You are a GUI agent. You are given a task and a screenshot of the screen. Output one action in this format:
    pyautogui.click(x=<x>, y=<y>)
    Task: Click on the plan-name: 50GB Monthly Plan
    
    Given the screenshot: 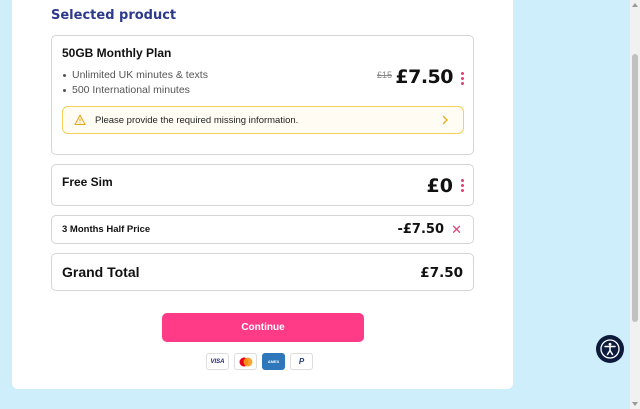 What is the action you would take?
    pyautogui.click(x=117, y=53)
    